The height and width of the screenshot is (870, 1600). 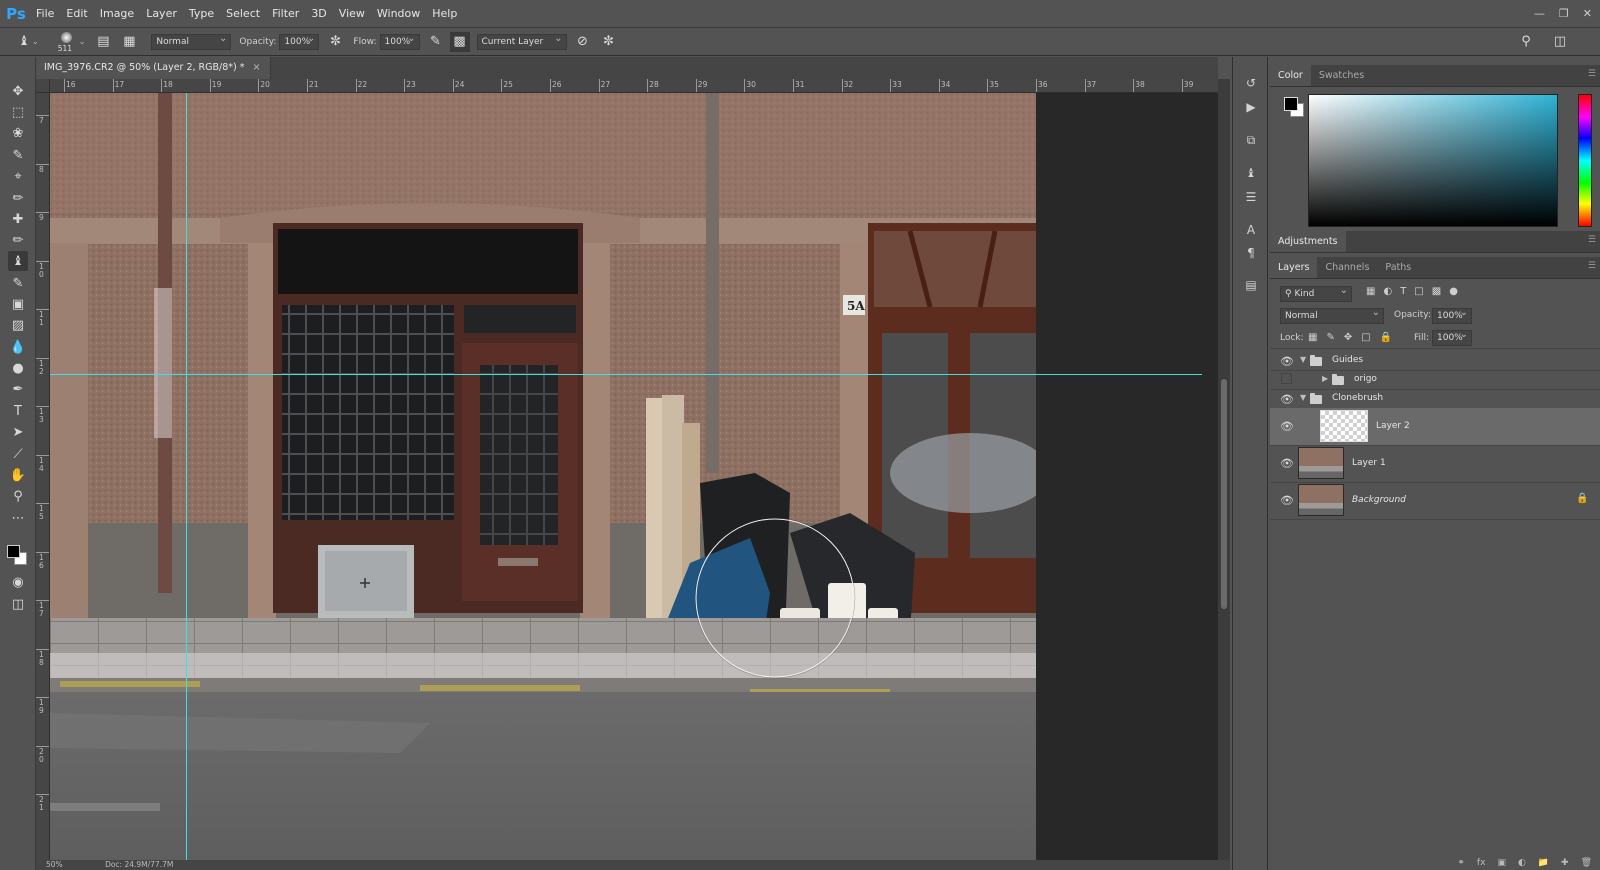 What do you see at coordinates (154, 68) in the screenshot?
I see `document-tab: IMG_3976.CR2 @ 50% (Layer 2, RGB/8*) * ×` at bounding box center [154, 68].